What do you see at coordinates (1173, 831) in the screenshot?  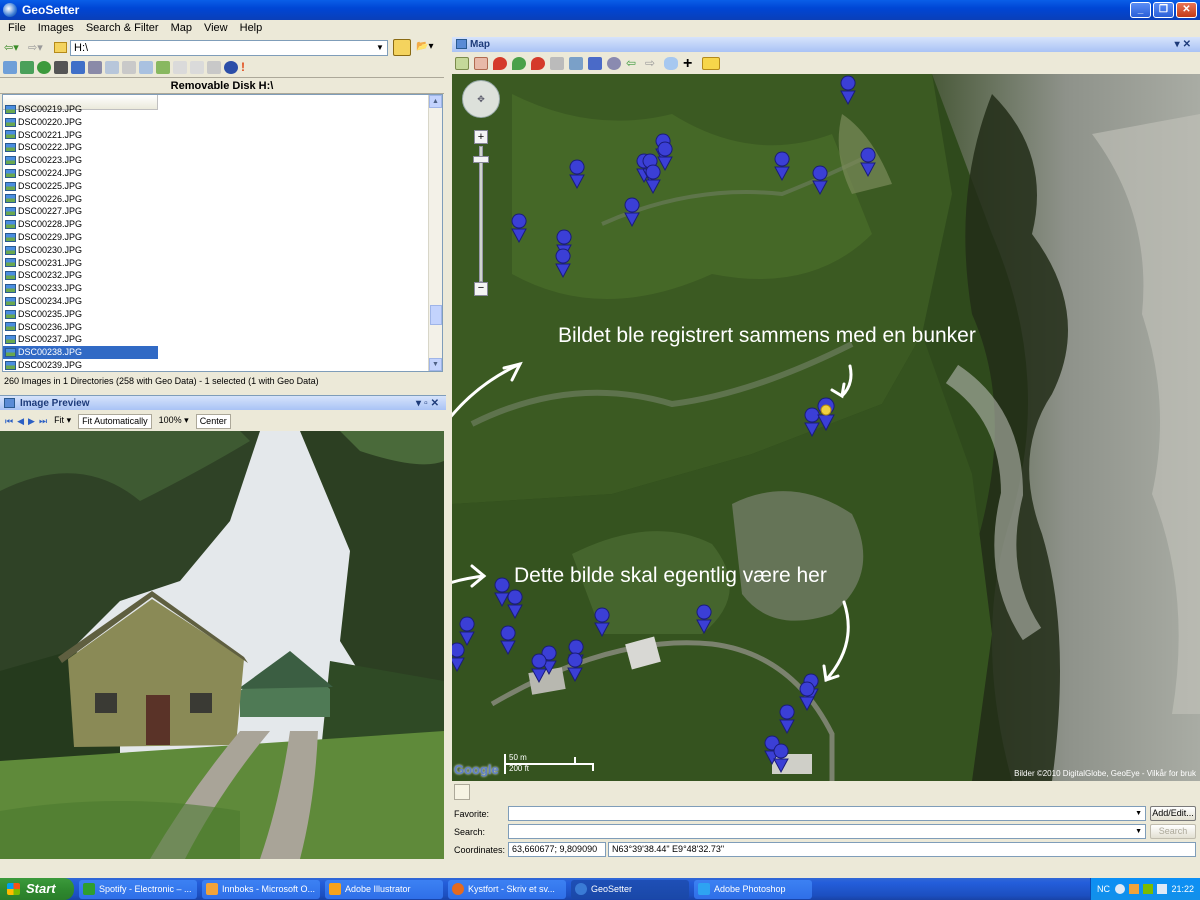 I see `search-button: Search` at bounding box center [1173, 831].